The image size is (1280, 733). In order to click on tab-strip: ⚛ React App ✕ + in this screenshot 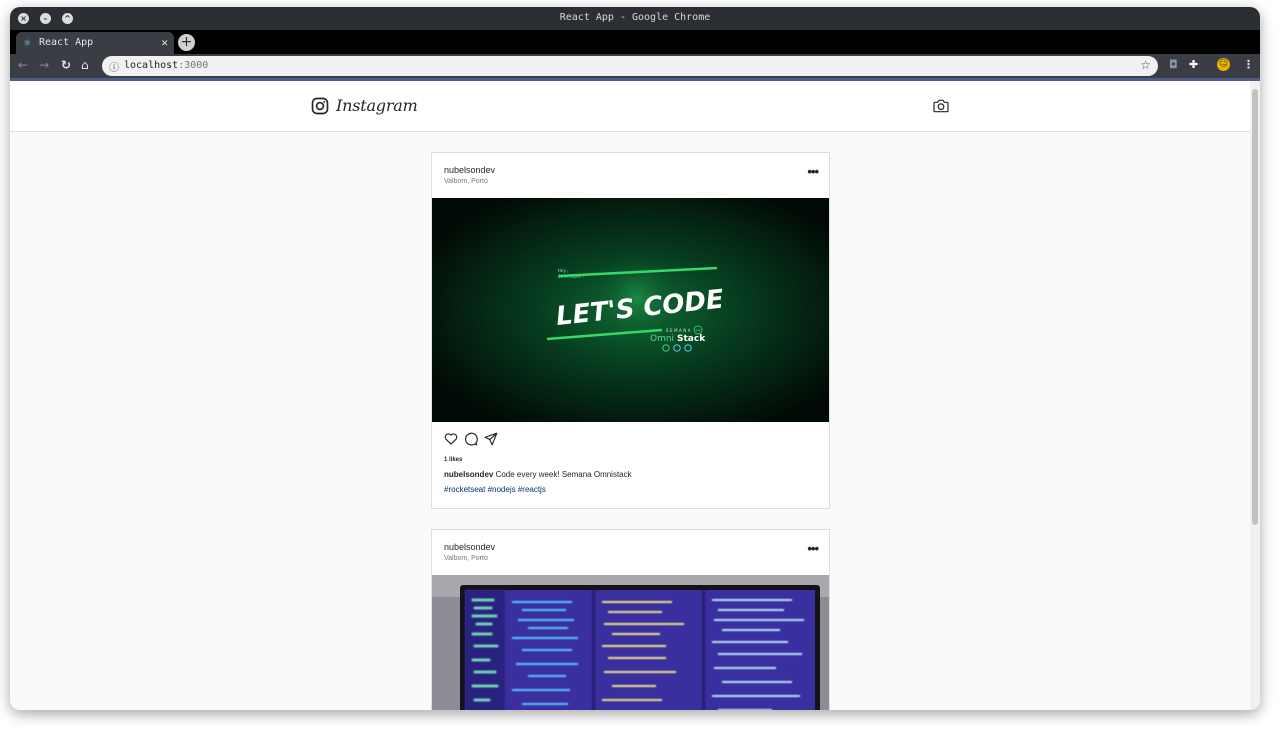, I will do `click(635, 42)`.